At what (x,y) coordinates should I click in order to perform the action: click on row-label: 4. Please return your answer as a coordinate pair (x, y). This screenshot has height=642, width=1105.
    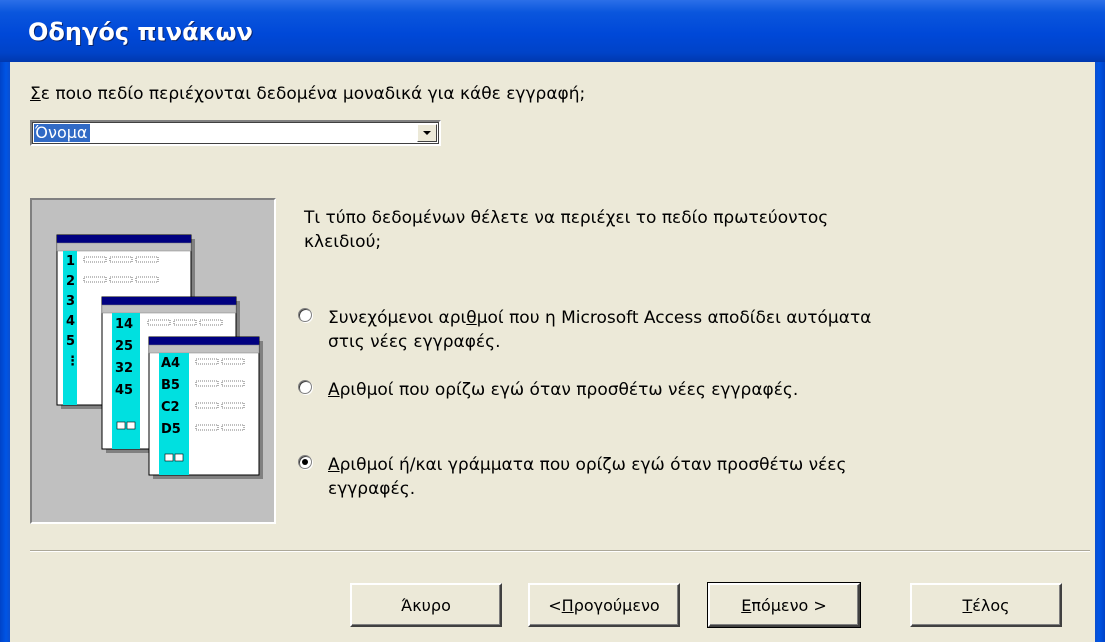
    Looking at the image, I should click on (70, 321).